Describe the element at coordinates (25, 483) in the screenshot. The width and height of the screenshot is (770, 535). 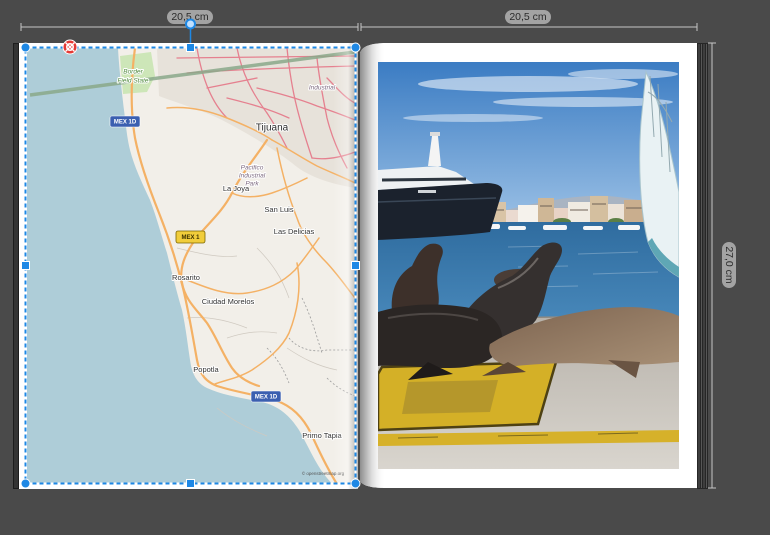
I see `resize-handle-bottom-left` at that location.